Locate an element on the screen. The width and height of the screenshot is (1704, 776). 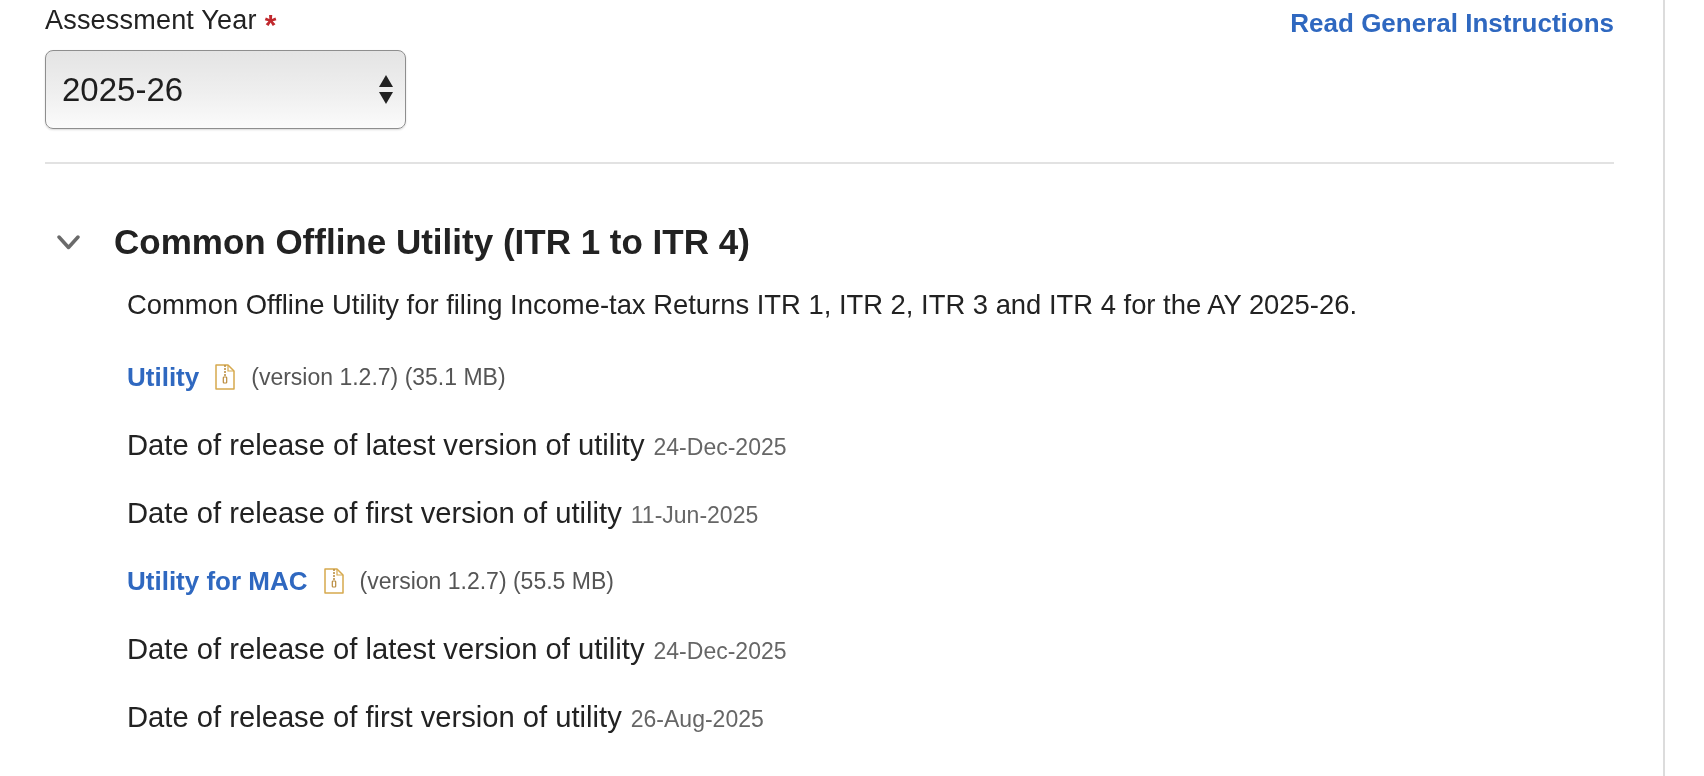
file-details: (version 1.2.7) (35.1 MB) is located at coordinates (378, 377).